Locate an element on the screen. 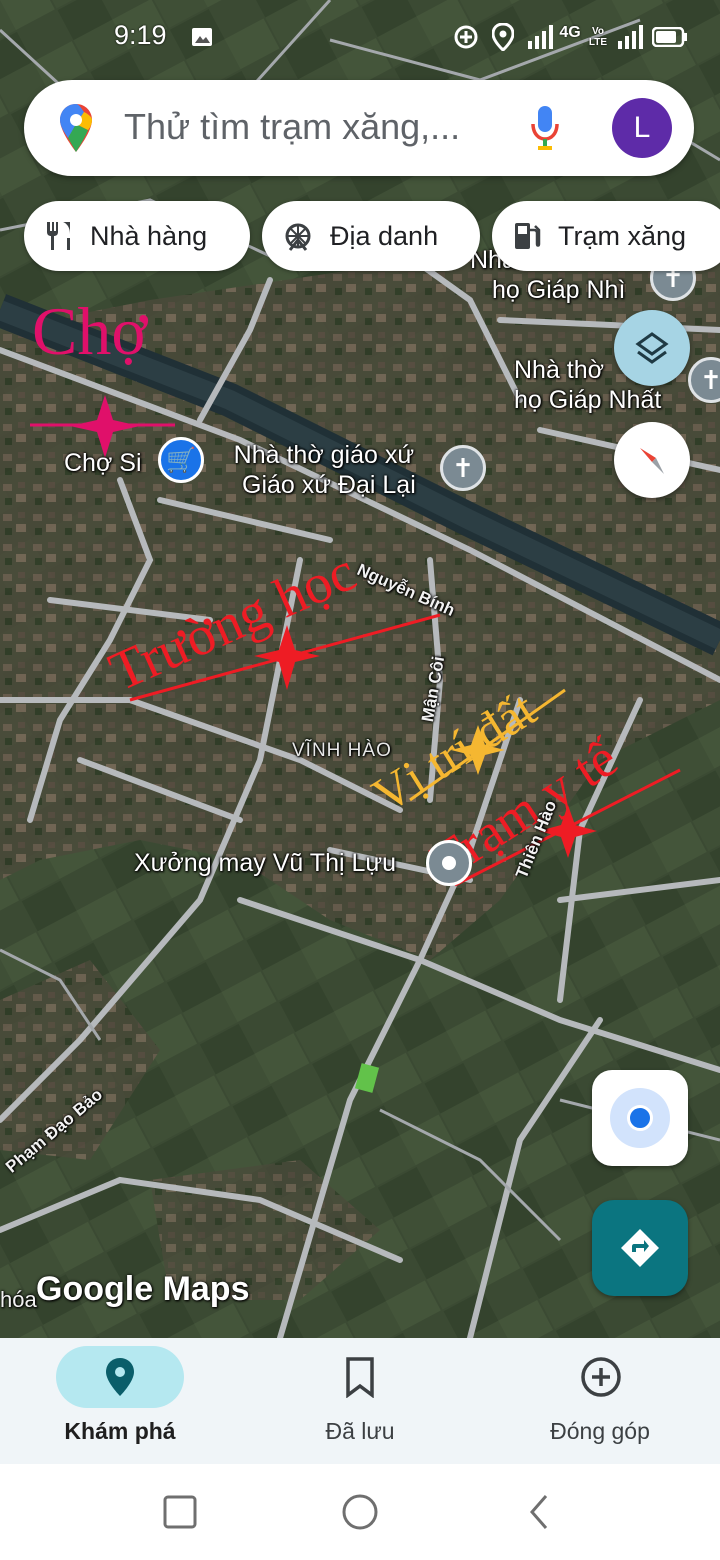  directions-icon is located at coordinates (640, 1248).